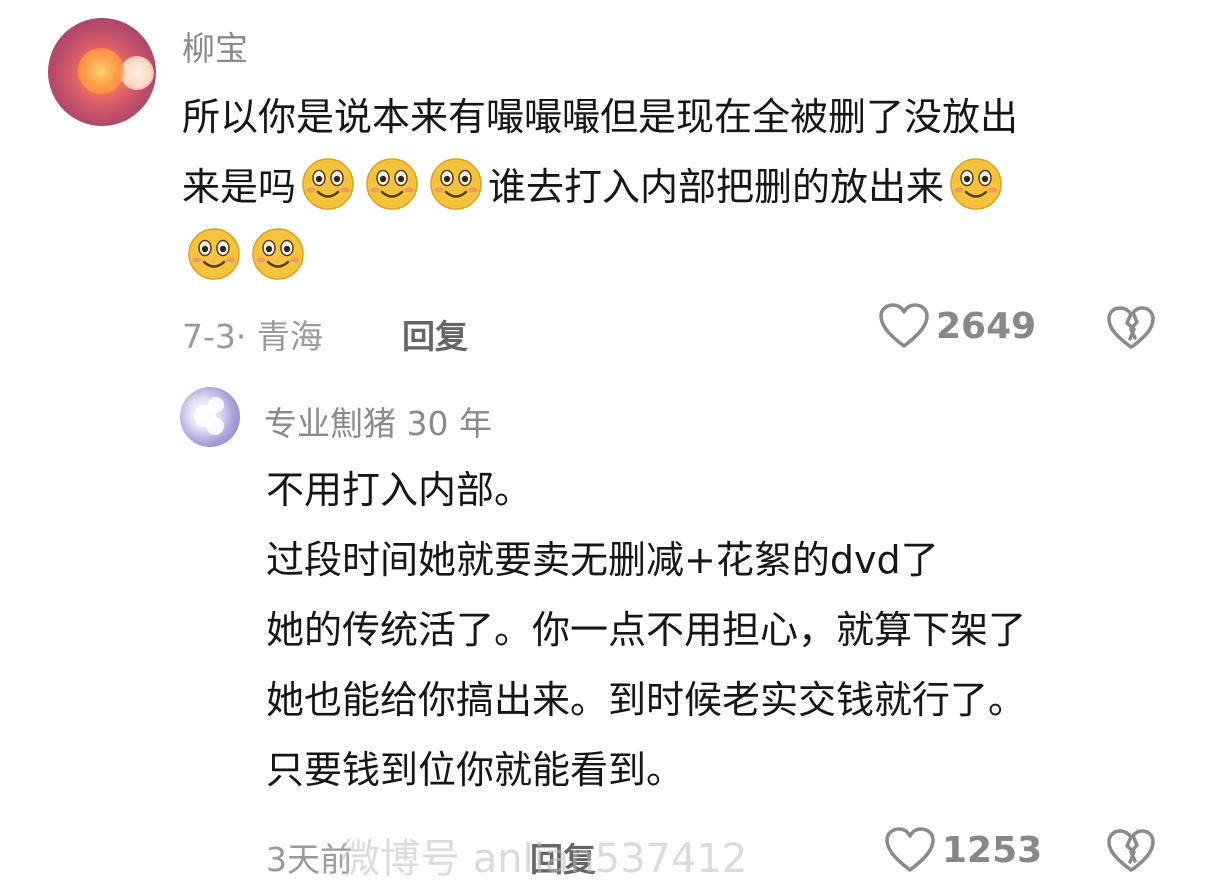 Image resolution: width=1206 pixels, height=896 pixels. Describe the element at coordinates (137, 73) in the screenshot. I see `avatar-image-sun` at that location.